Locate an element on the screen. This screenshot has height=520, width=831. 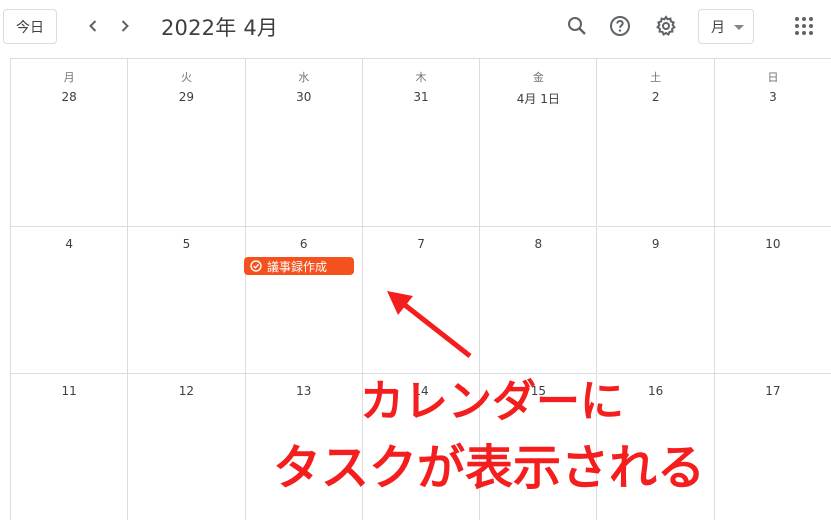
settings-button is located at coordinates (666, 26).